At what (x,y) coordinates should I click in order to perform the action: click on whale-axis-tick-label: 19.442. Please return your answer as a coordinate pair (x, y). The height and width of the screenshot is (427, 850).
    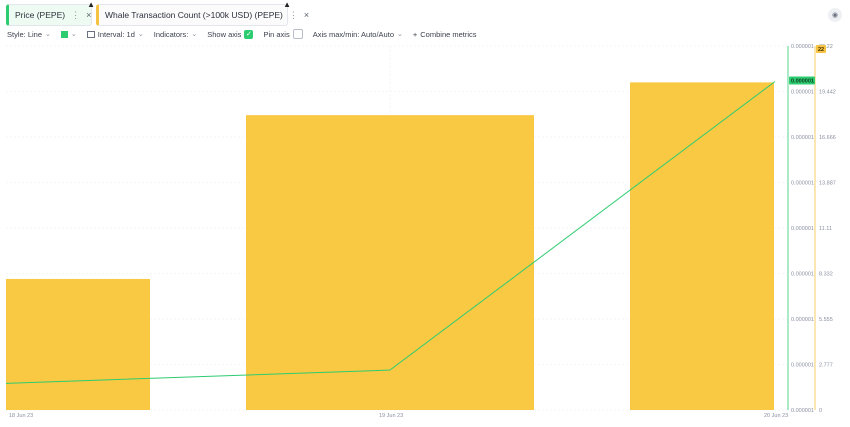
    Looking at the image, I should click on (827, 93).